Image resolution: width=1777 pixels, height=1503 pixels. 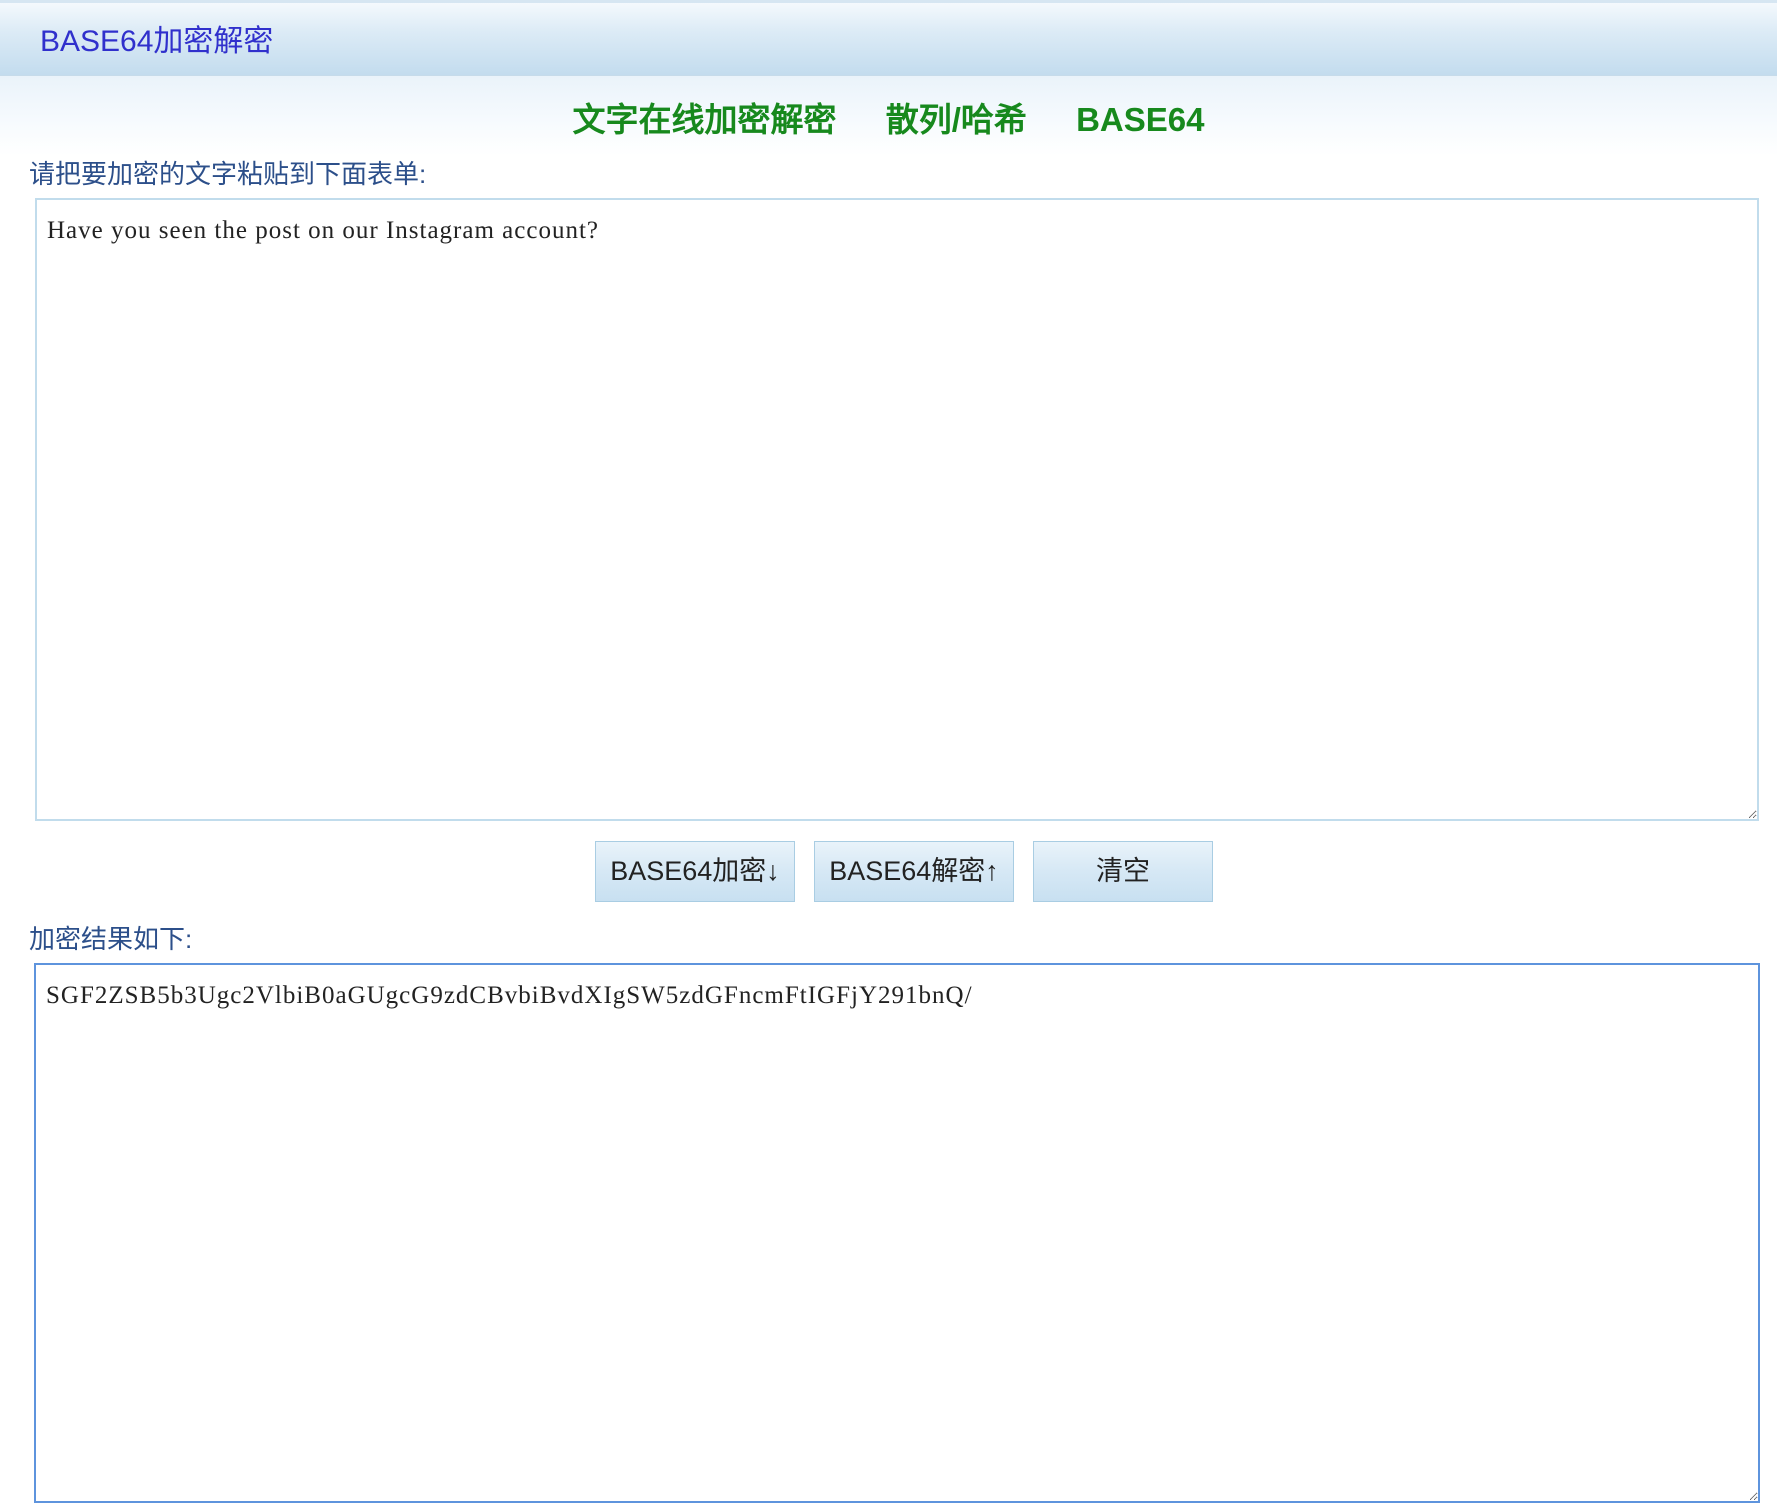 I want to click on button-row: BASE64加密↓ BASE64解密↑ 清空, so click(x=888, y=871).